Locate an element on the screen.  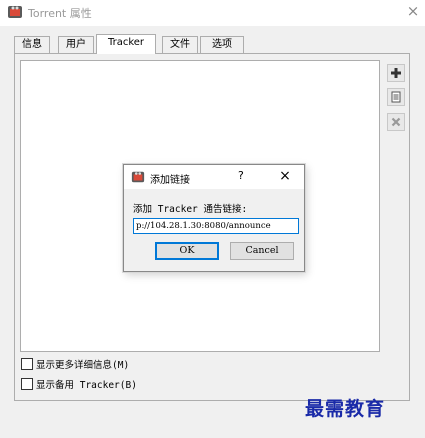
tracker-url-input: p://104.28.1.30:8080/announce is located at coordinates (216, 226).